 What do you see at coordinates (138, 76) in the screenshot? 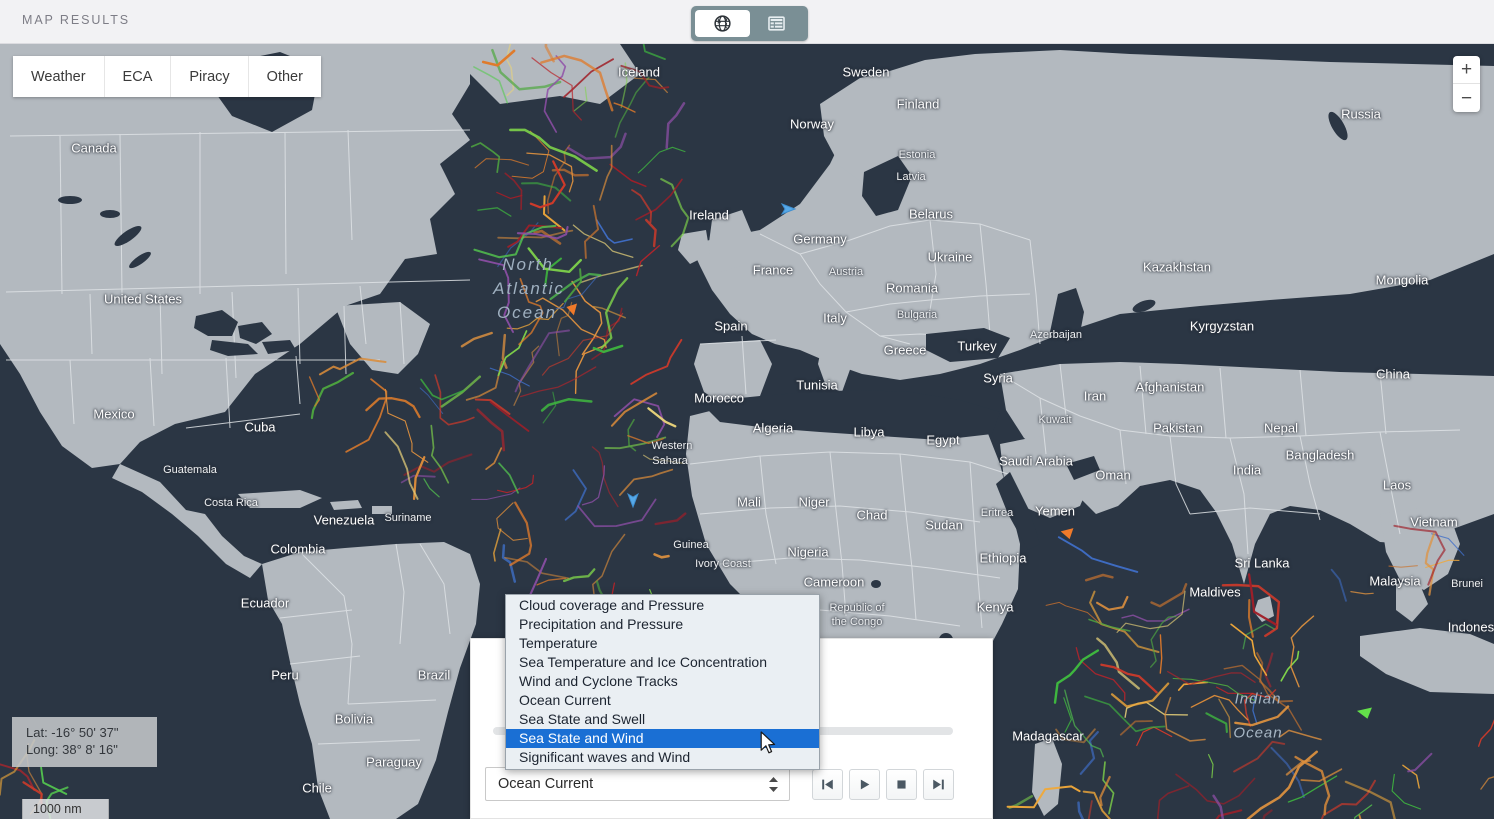
I see `layer-tab-eca: ECA` at bounding box center [138, 76].